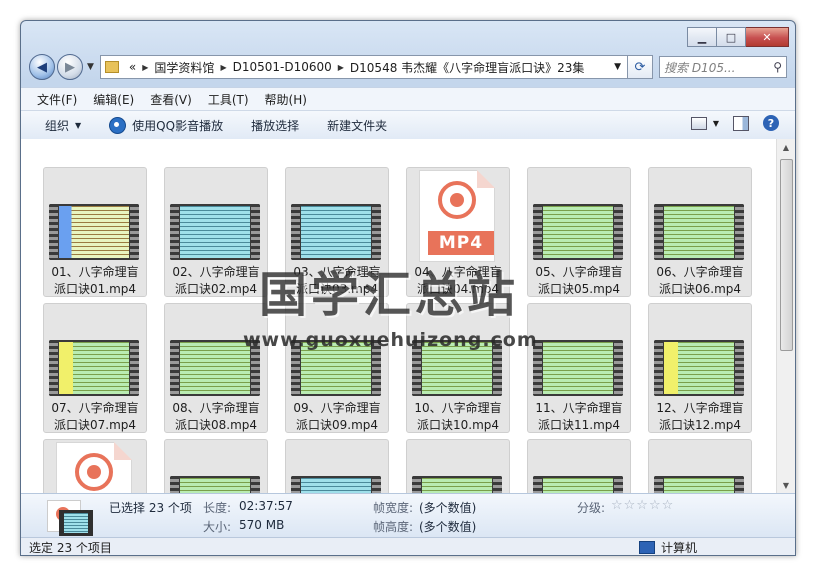 This screenshot has width=815, height=576. What do you see at coordinates (132, 67) in the screenshot?
I see `breadcrumb-overflow: «` at bounding box center [132, 67].